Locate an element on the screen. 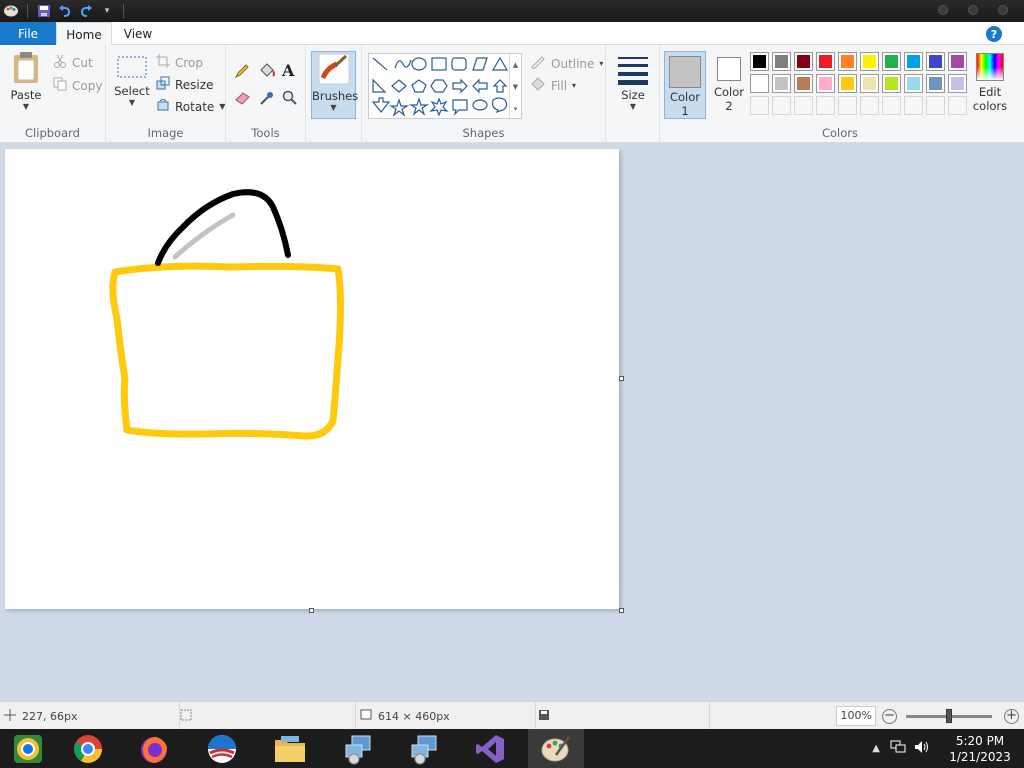 The width and height of the screenshot is (1024, 768). color2-button: Color 2 is located at coordinates (729, 85).